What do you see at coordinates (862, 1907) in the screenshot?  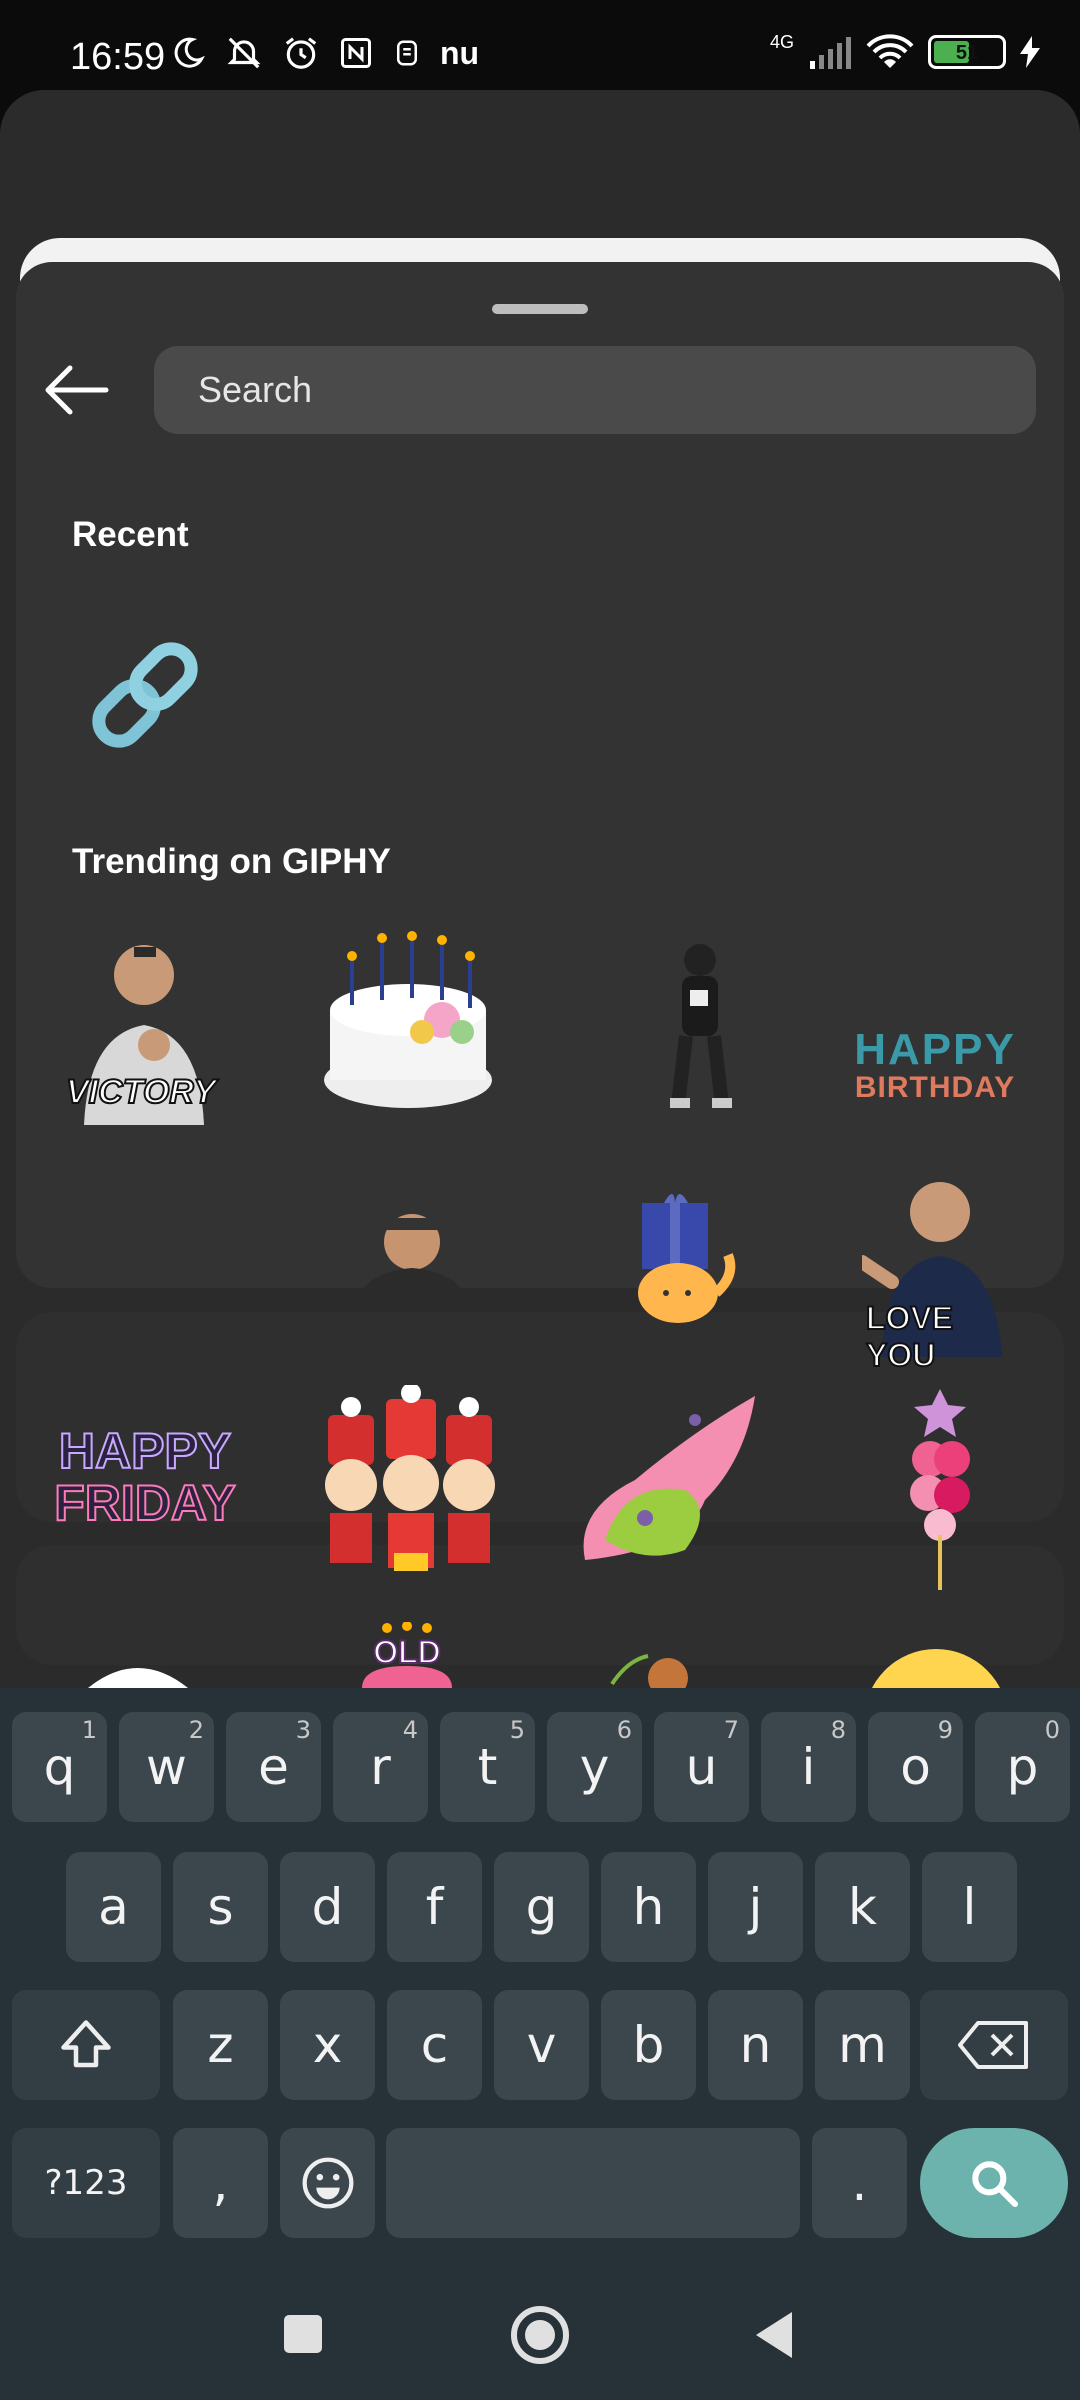 I see `key-k: k` at bounding box center [862, 1907].